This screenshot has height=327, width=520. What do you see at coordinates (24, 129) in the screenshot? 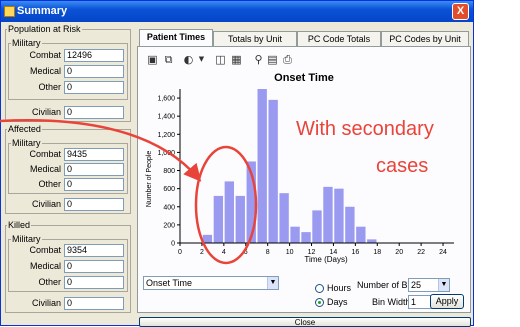
I see `affected-group-label: Affected` at bounding box center [24, 129].